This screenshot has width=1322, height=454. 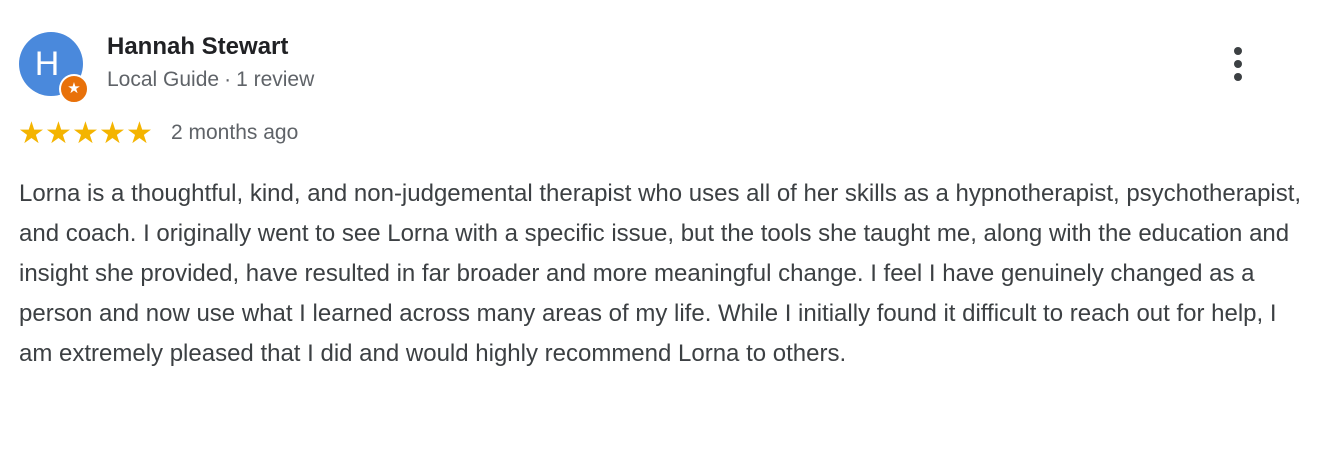 I want to click on avatar-initial: H, so click(x=47, y=64).